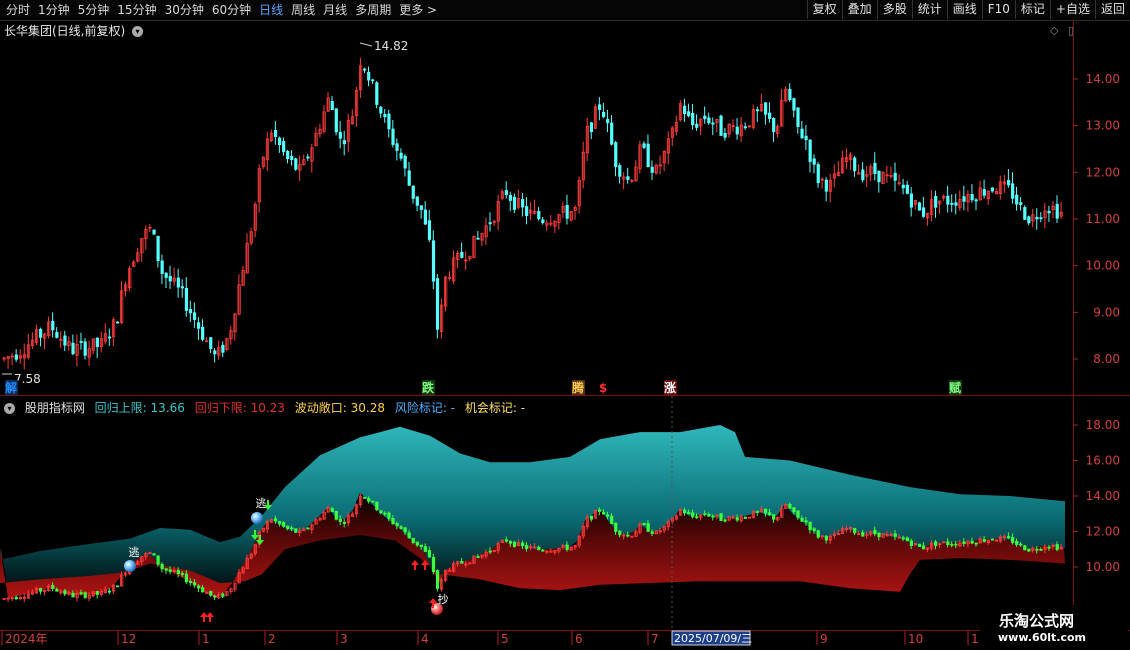 Image resolution: width=1130 pixels, height=650 pixels. I want to click on upper-limit-label: 回归上限: 13.66, so click(139, 408).